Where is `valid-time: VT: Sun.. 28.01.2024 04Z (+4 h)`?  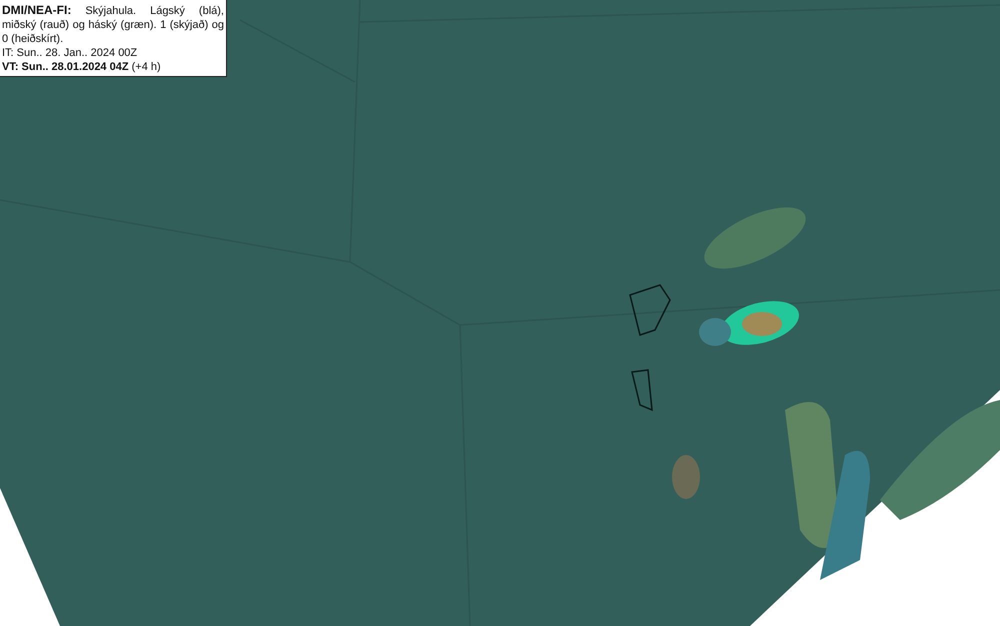 valid-time: VT: Sun.. 28.01.2024 04Z (+4 h) is located at coordinates (82, 67).